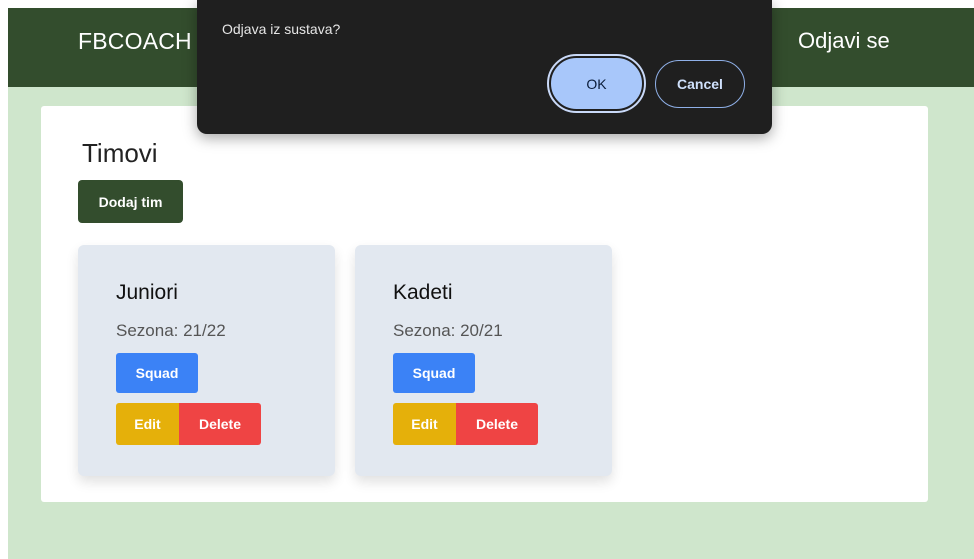  What do you see at coordinates (206, 360) in the screenshot?
I see `team-card: Juniori Sezona: 21/22 Squad Edit Delete` at bounding box center [206, 360].